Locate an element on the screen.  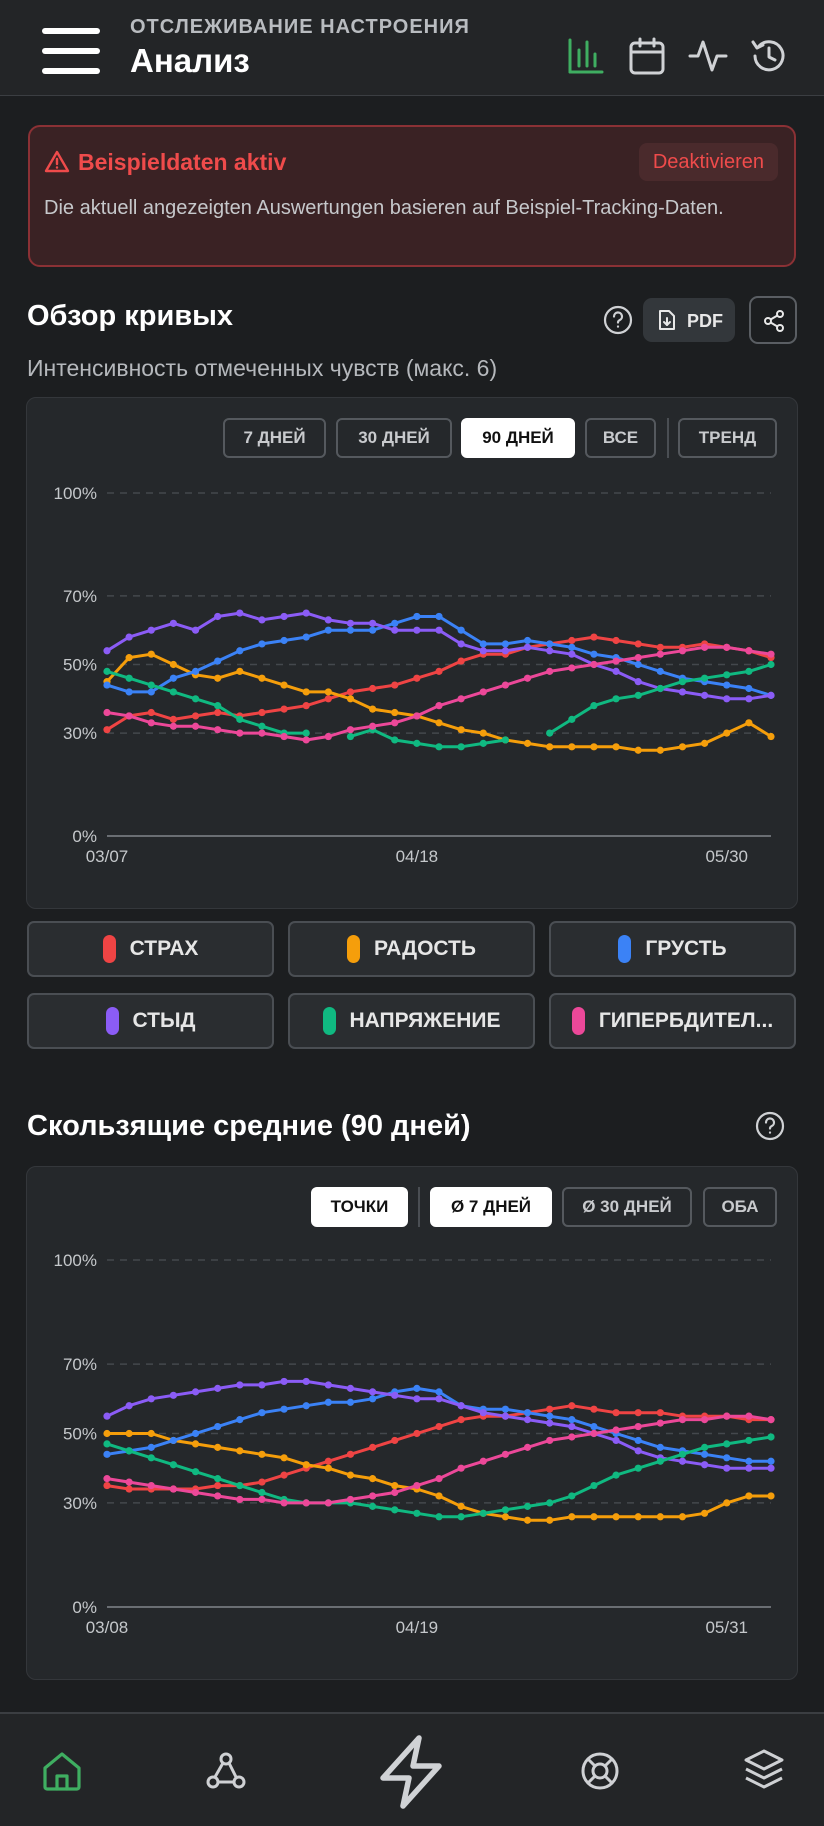
legend-item: РАДОСТЬ is located at coordinates (411, 949).